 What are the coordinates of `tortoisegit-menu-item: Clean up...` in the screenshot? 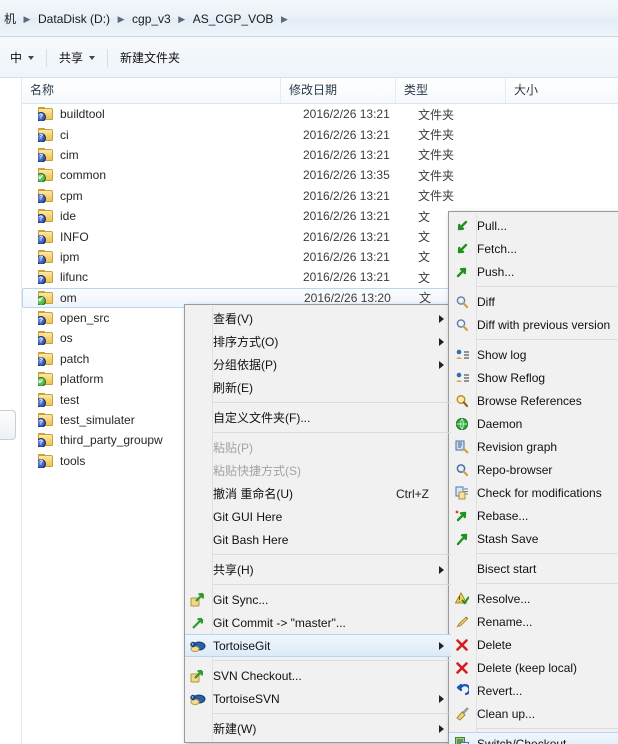 It's located at (533, 713).